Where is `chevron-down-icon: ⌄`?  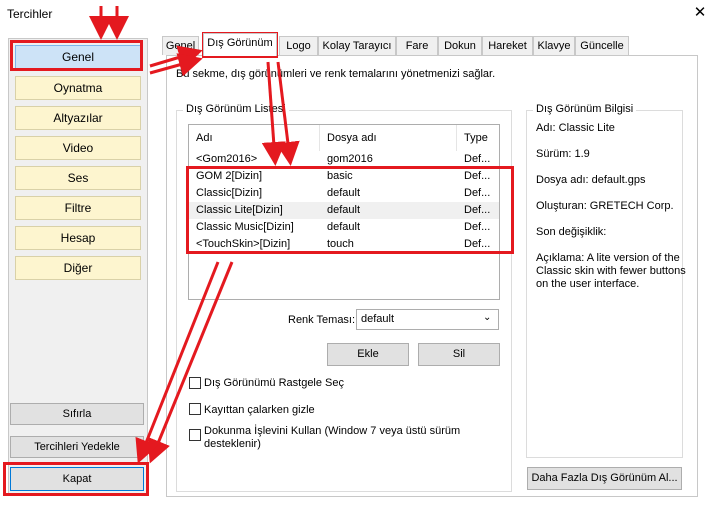 chevron-down-icon: ⌄ is located at coordinates (487, 317).